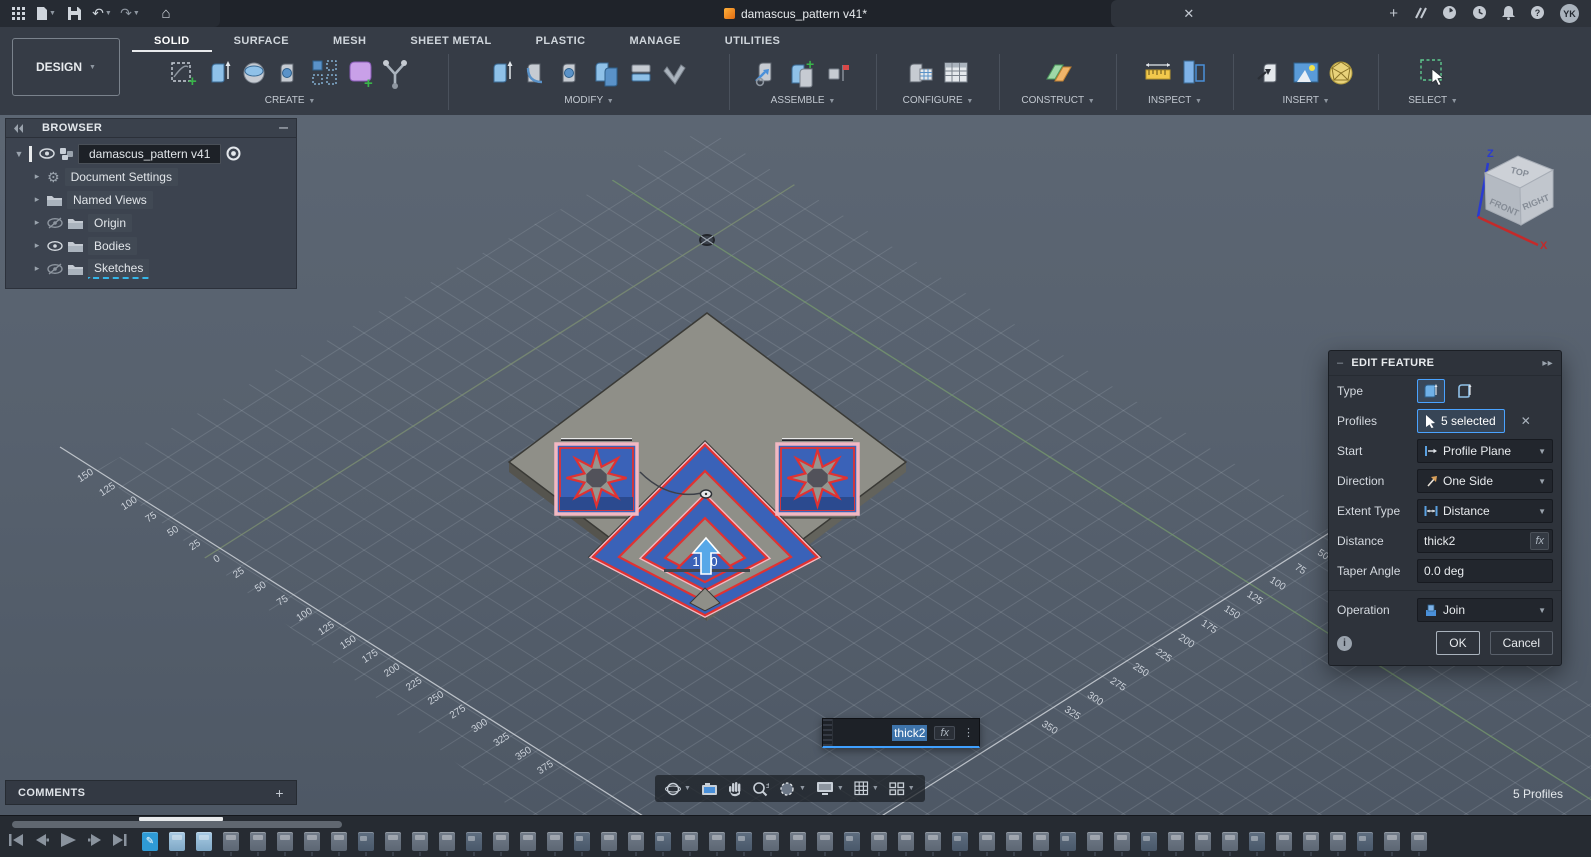  Describe the element at coordinates (68, 840) in the screenshot. I see `play-button` at that location.